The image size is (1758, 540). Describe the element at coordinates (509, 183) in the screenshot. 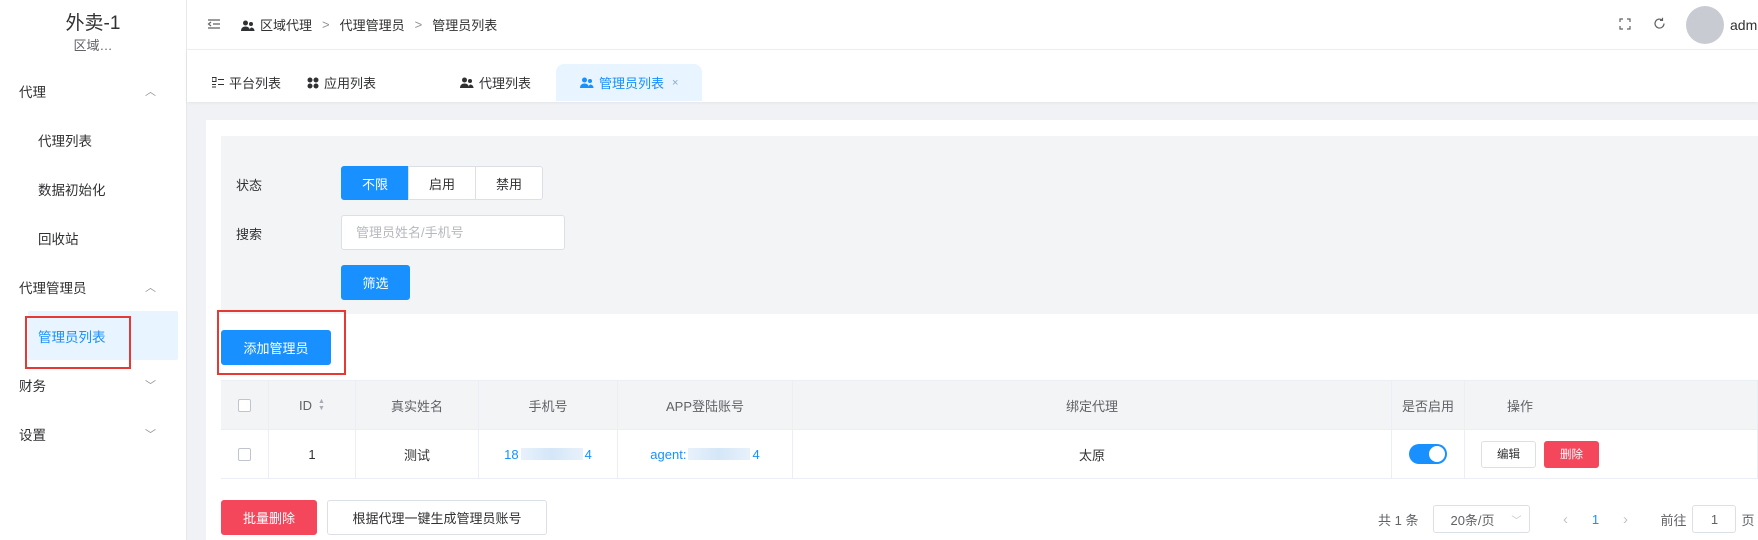

I see `status-option-disabled: 禁用` at that location.